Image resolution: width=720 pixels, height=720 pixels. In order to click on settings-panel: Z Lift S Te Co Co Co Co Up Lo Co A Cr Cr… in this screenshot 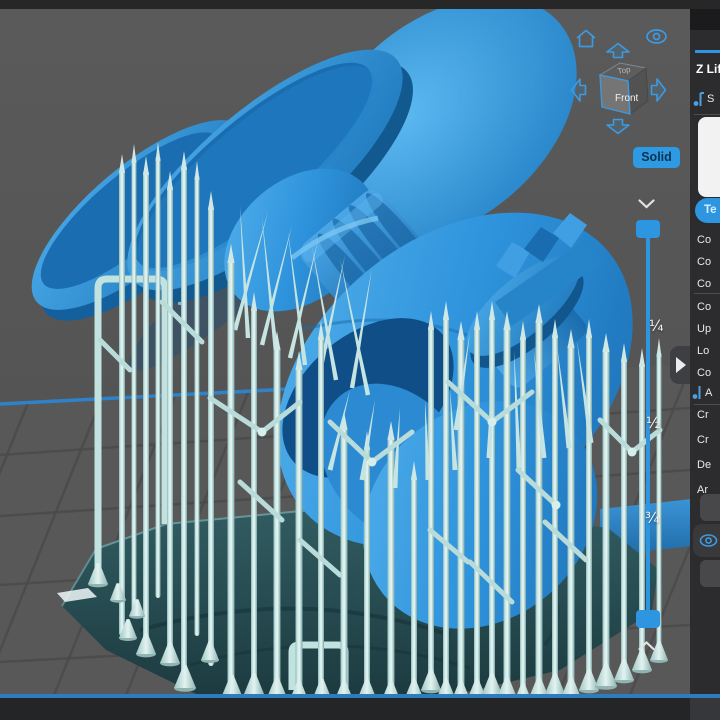, I will do `click(705, 349)`.